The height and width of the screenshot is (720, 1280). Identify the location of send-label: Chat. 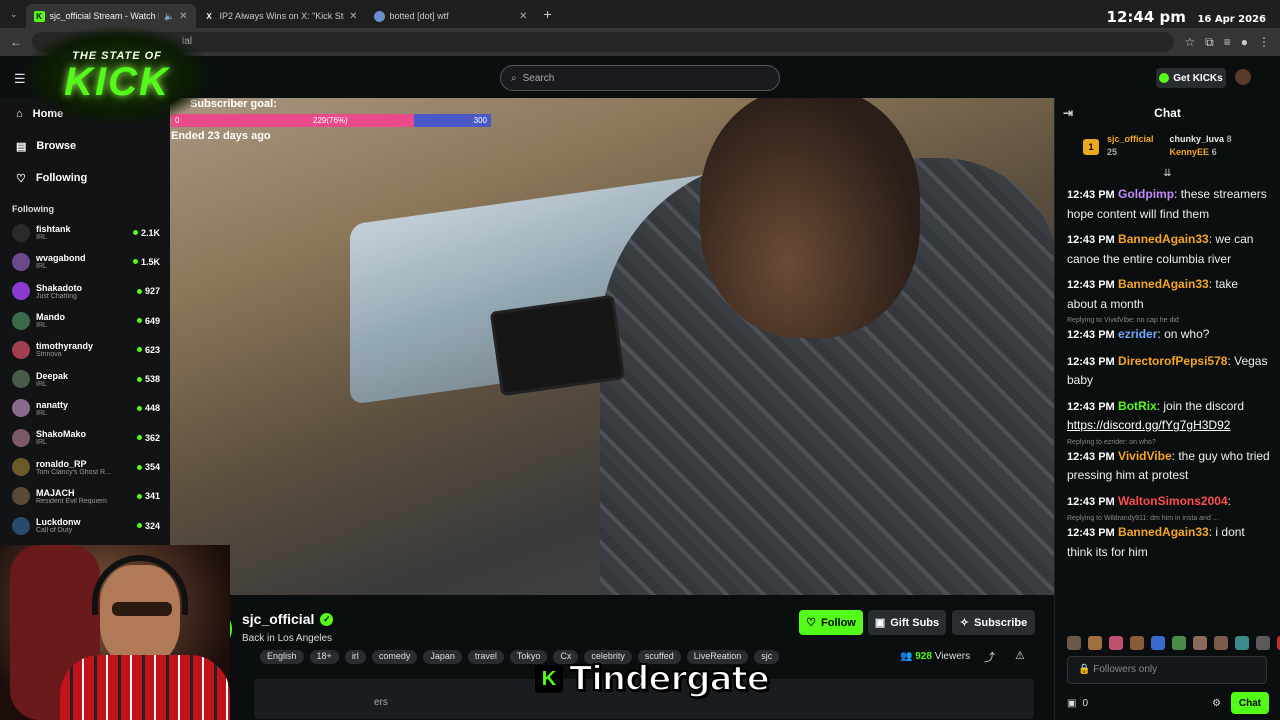
(1250, 703).